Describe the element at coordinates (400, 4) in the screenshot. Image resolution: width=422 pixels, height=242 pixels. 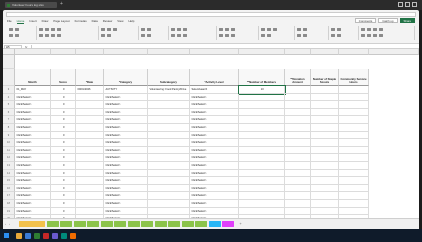
I see `minimize-icon` at that location.